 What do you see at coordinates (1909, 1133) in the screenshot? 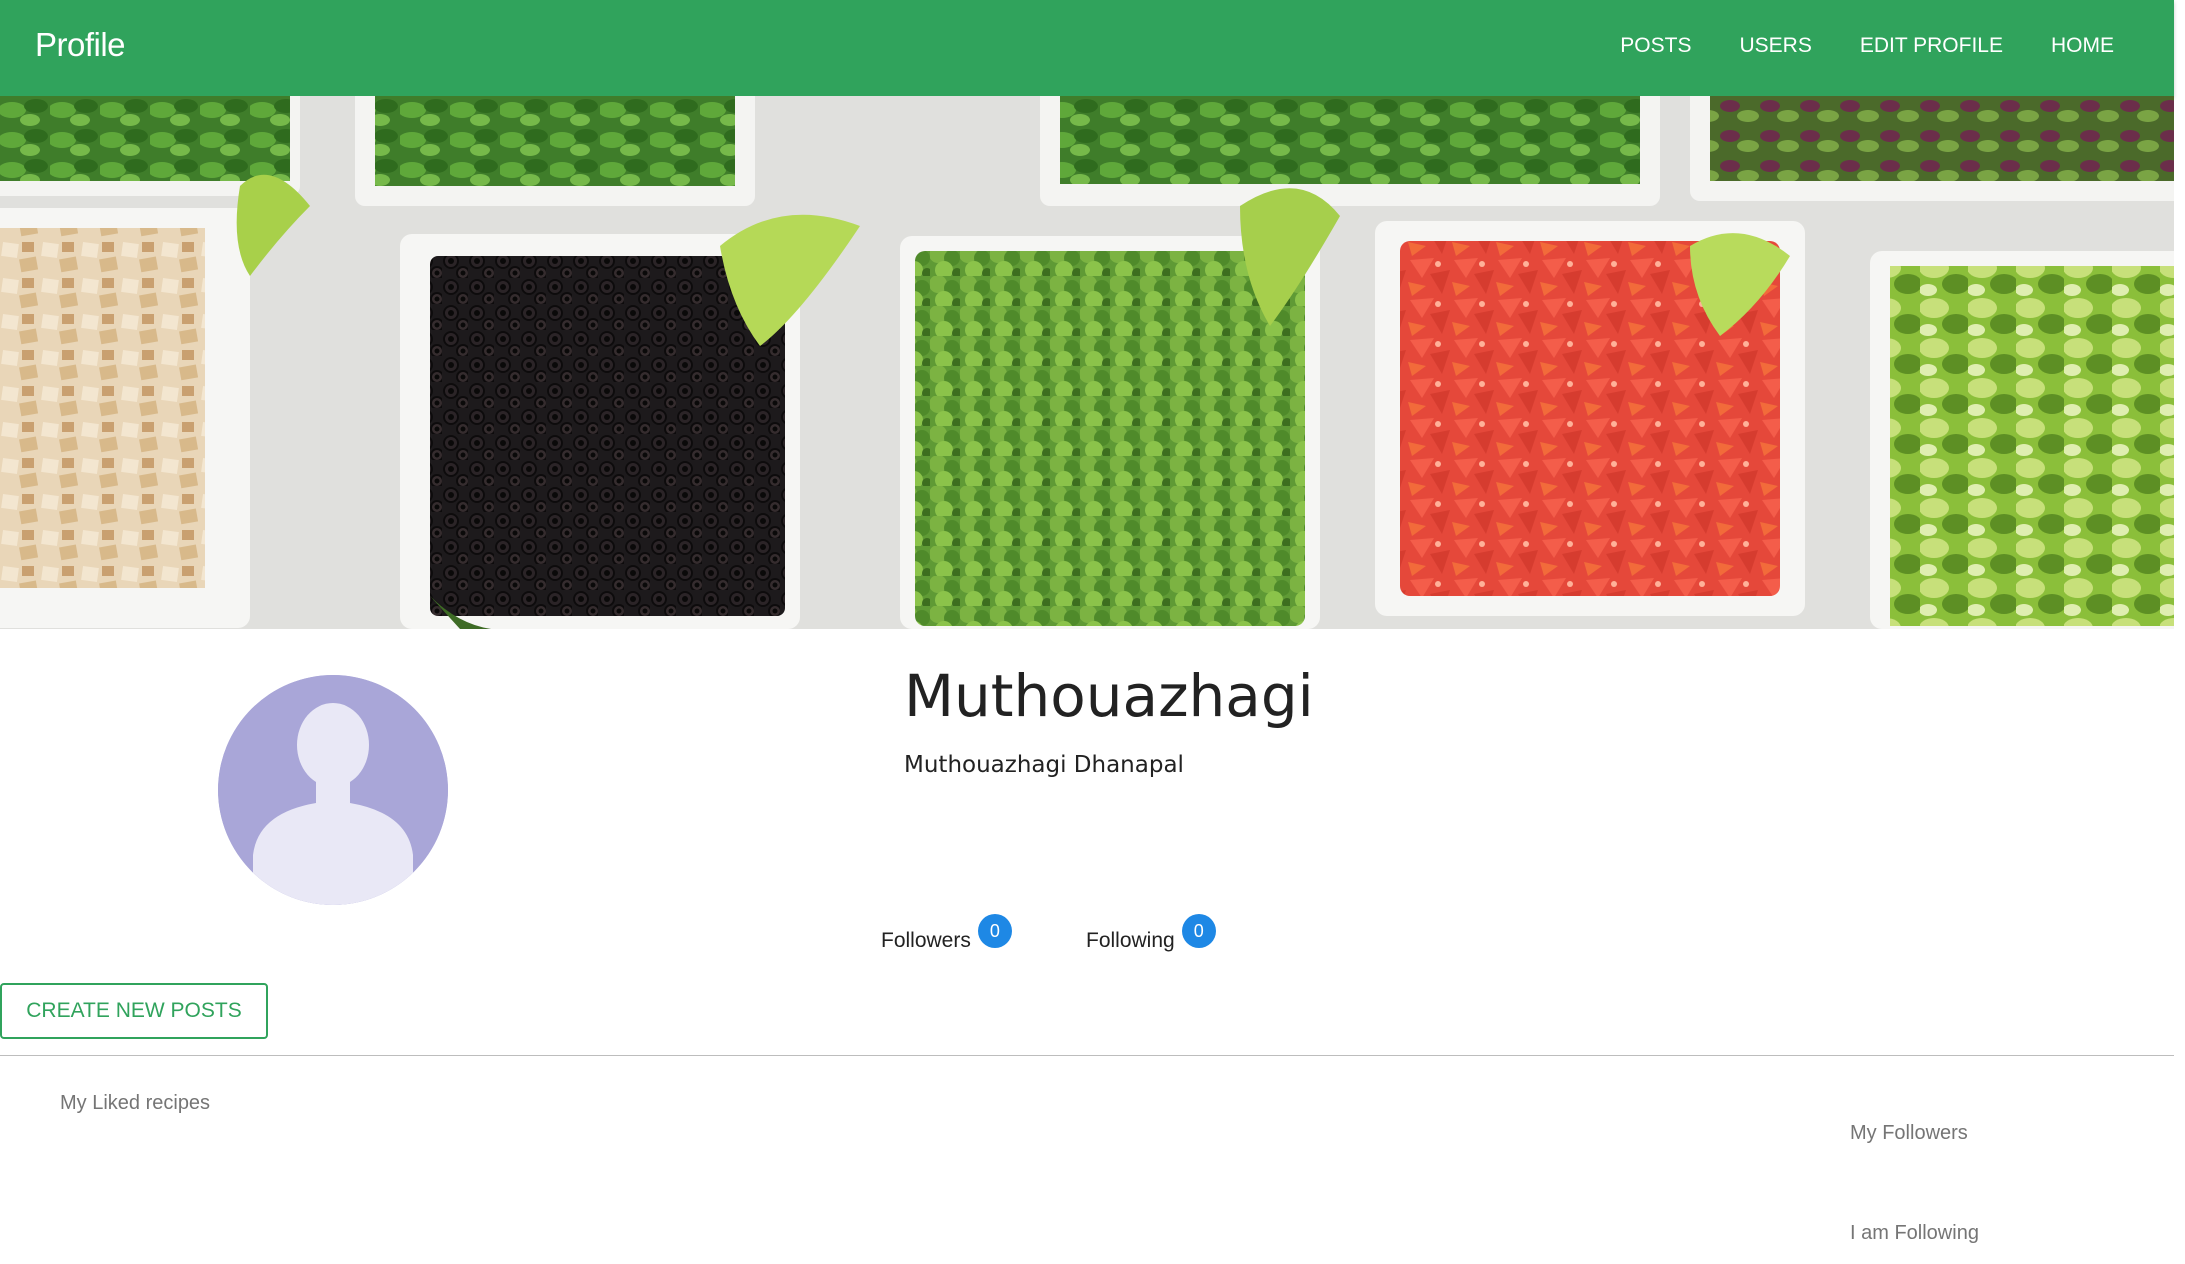
I see `my-followers-heading: My Followers` at bounding box center [1909, 1133].